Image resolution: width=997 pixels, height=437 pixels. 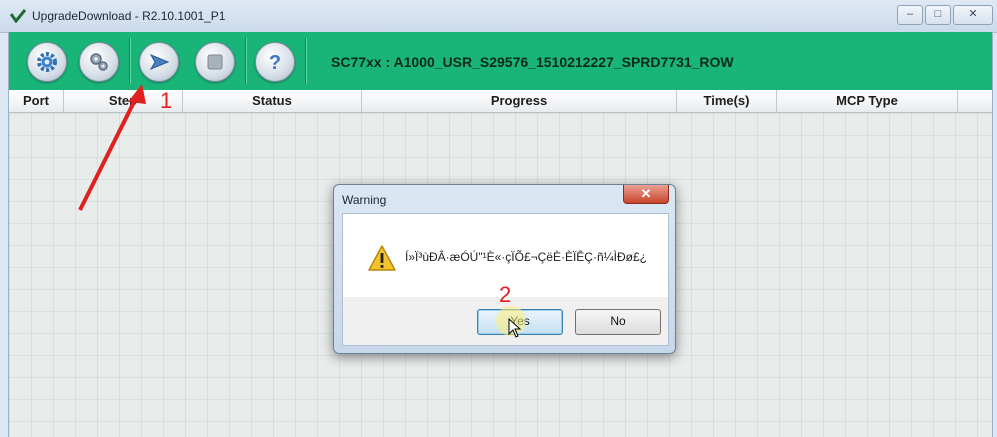 I want to click on close-button: ✕, so click(x=973, y=15).